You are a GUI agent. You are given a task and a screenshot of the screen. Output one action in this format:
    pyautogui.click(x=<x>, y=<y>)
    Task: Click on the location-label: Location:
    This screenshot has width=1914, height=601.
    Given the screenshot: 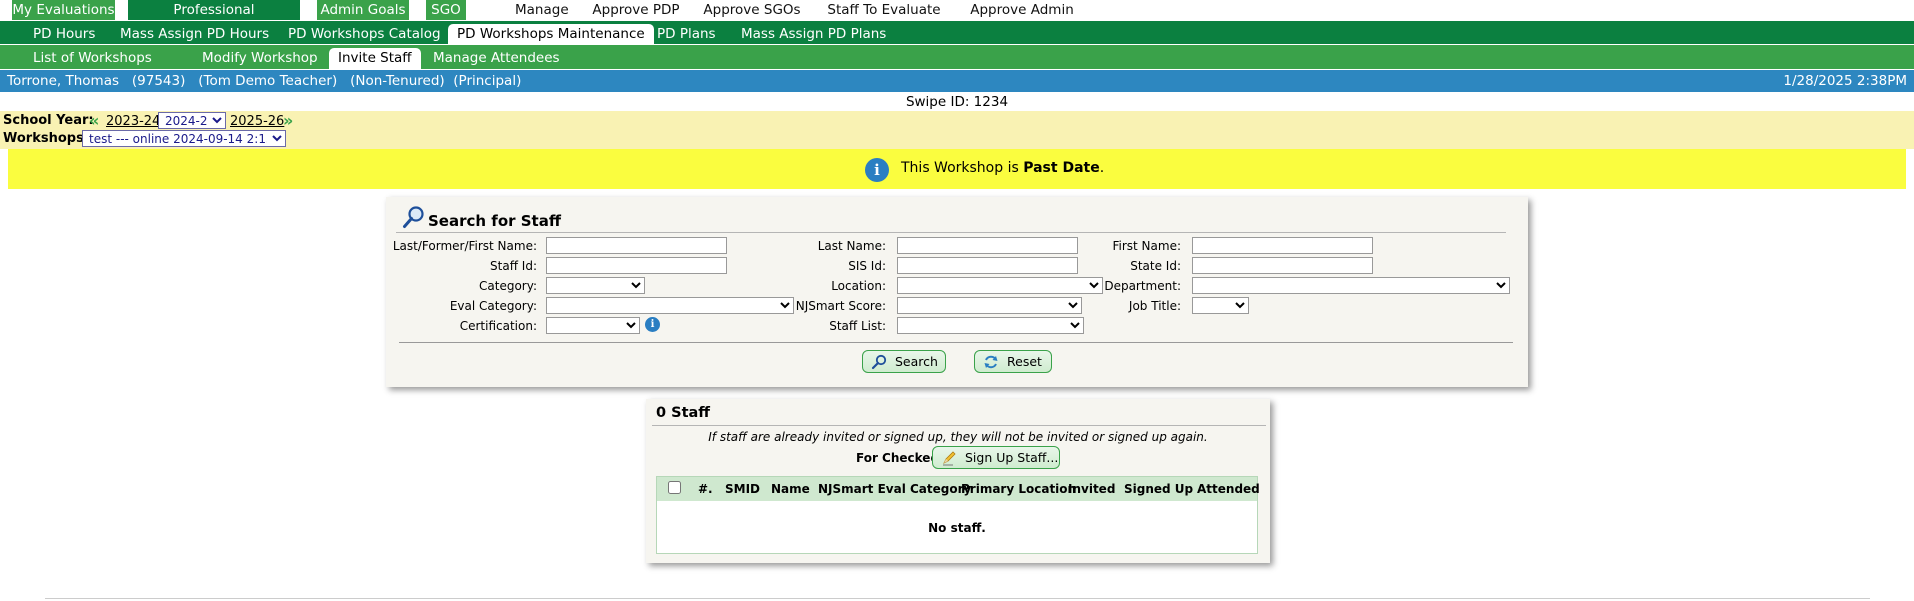 What is the action you would take?
    pyautogui.click(x=858, y=286)
    